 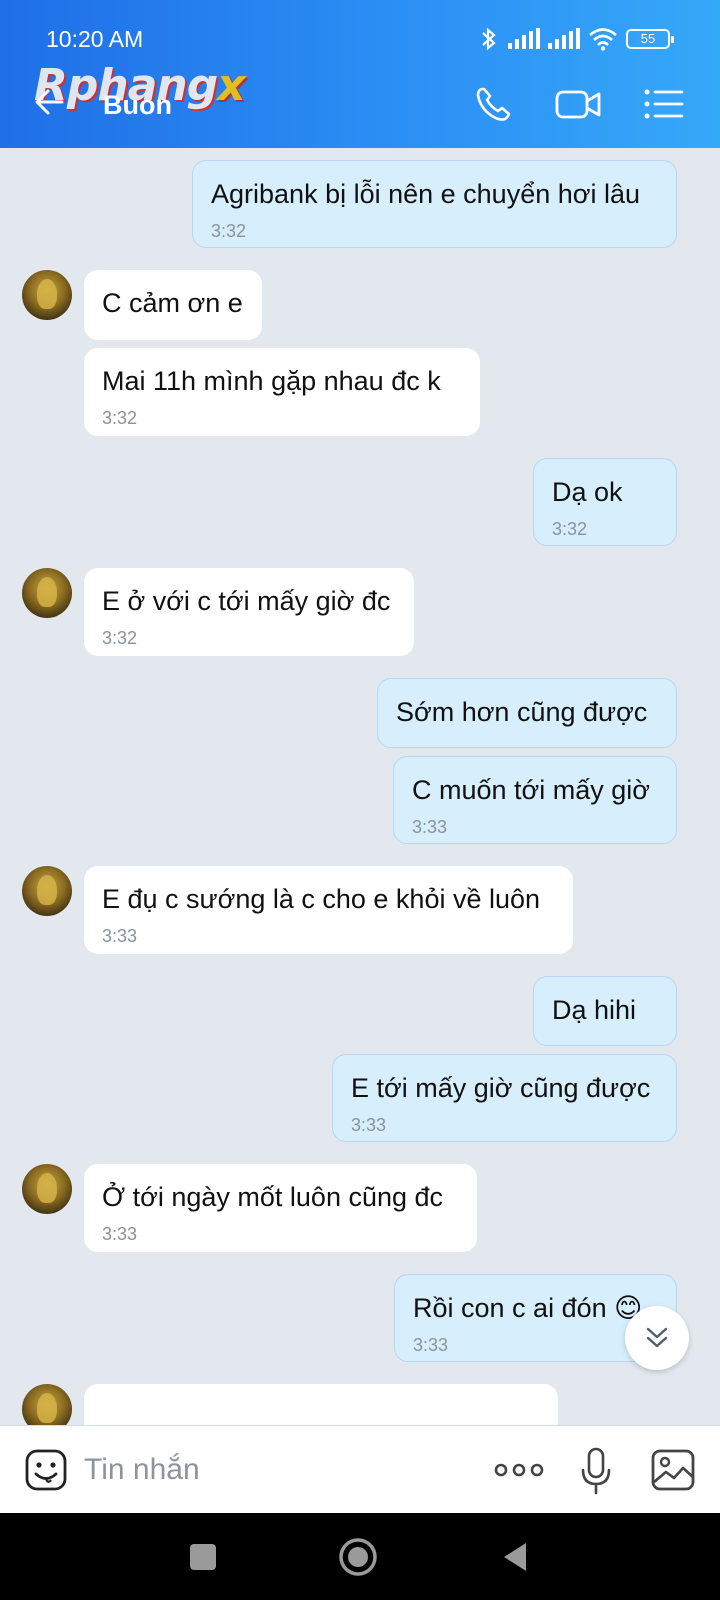 I want to click on message-bubble-out: Dạ hihi, so click(x=605, y=1011).